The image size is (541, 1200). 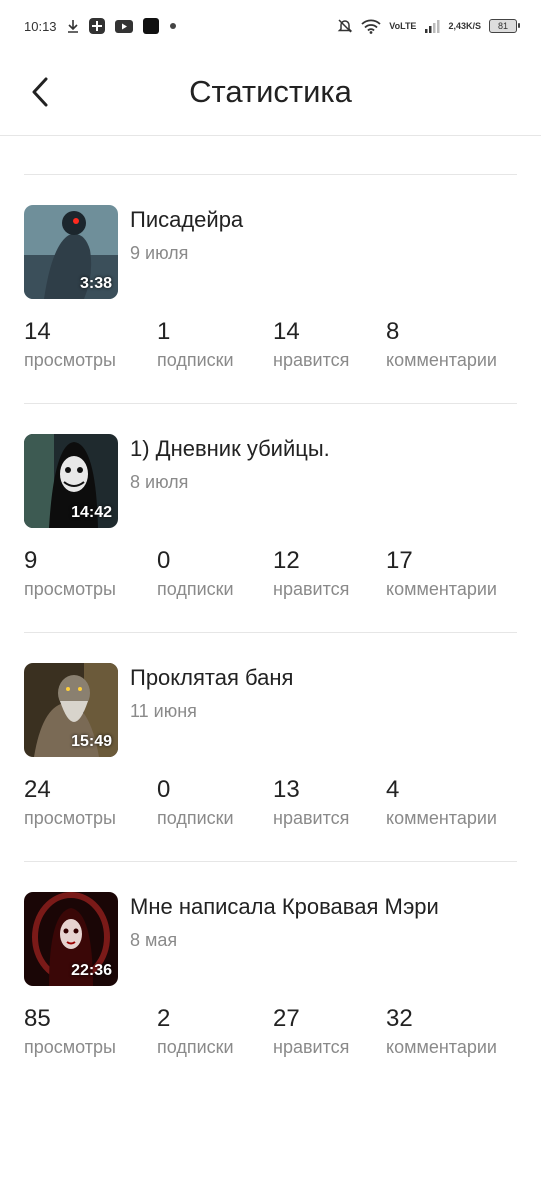 I want to click on stat-likes-value: 12, so click(x=286, y=560).